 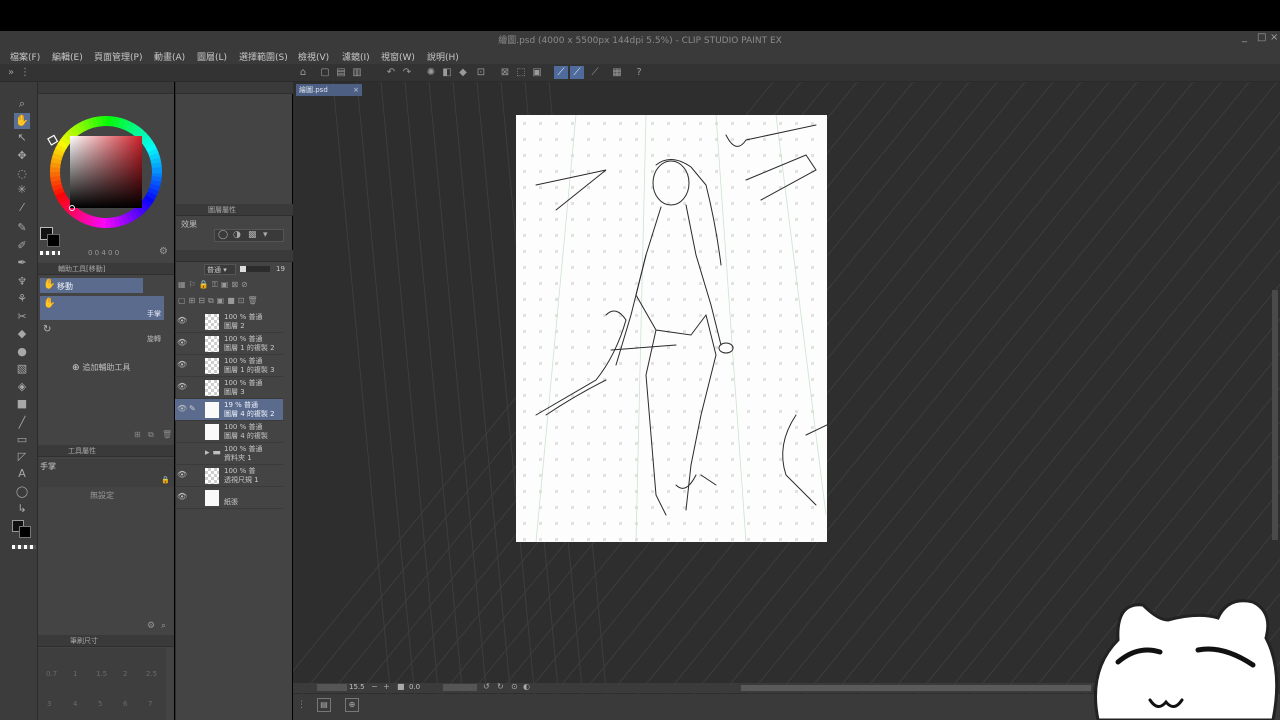 I want to click on drawing-paper, so click(x=671, y=328).